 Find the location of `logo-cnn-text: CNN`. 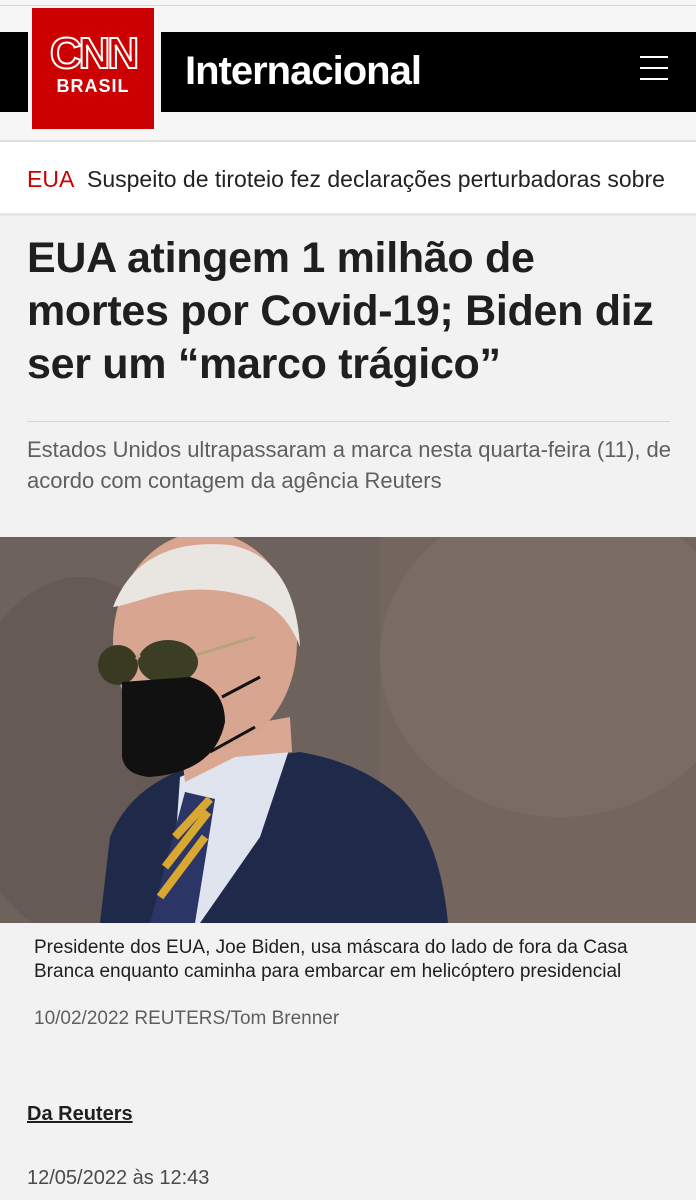

logo-cnn-text: CNN is located at coordinates (94, 53).